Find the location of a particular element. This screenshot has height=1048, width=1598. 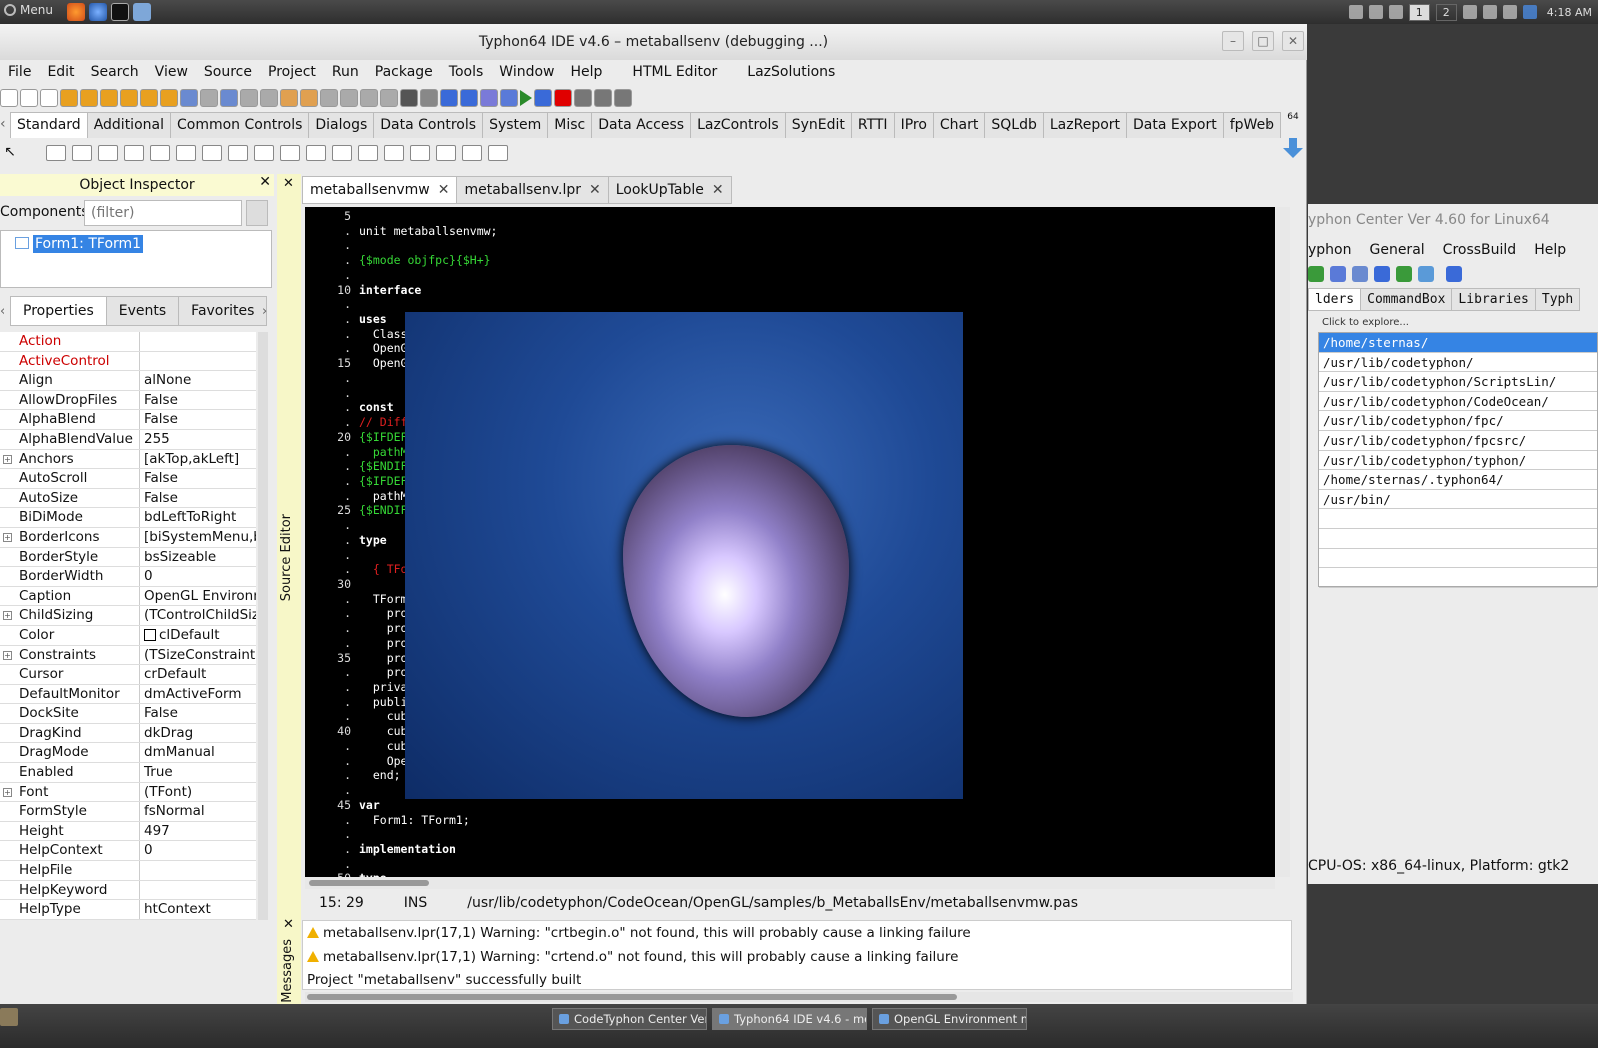

property-row: HelpFile is located at coordinates (128, 871).